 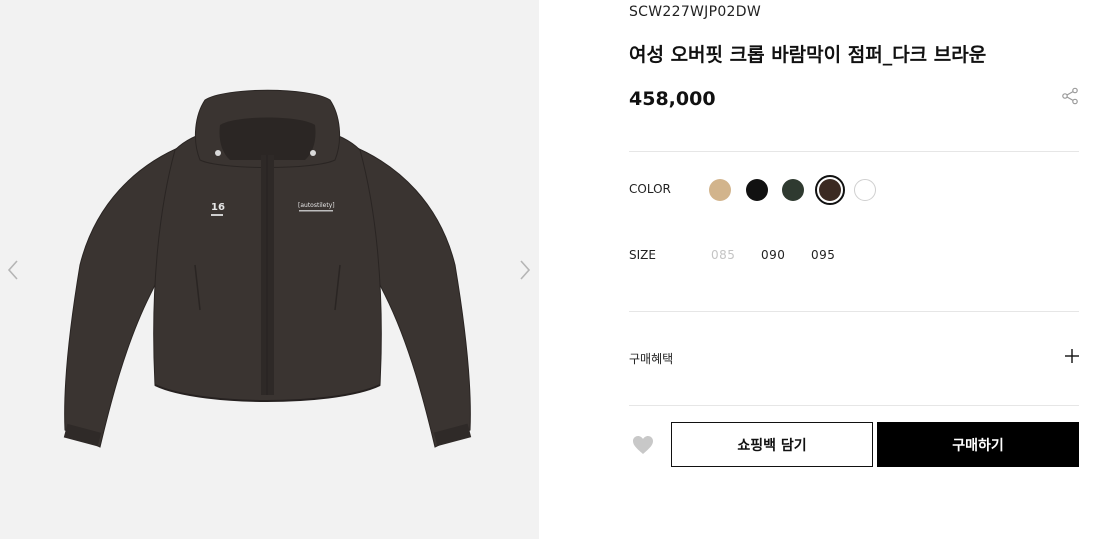 I want to click on size-option-095: 095, so click(x=823, y=255).